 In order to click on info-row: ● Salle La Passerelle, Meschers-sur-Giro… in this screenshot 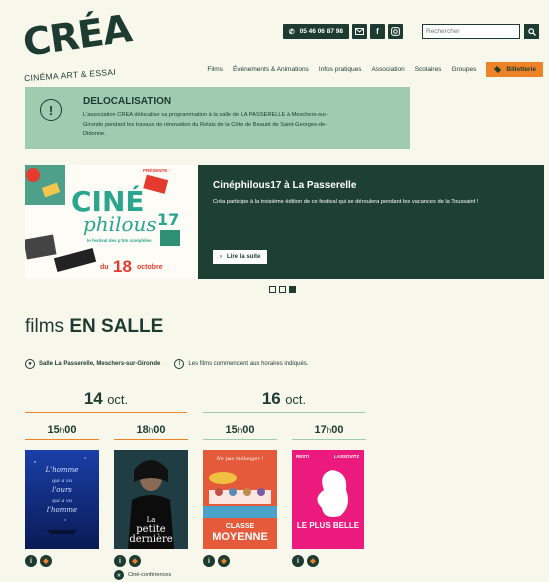, I will do `click(166, 364)`.